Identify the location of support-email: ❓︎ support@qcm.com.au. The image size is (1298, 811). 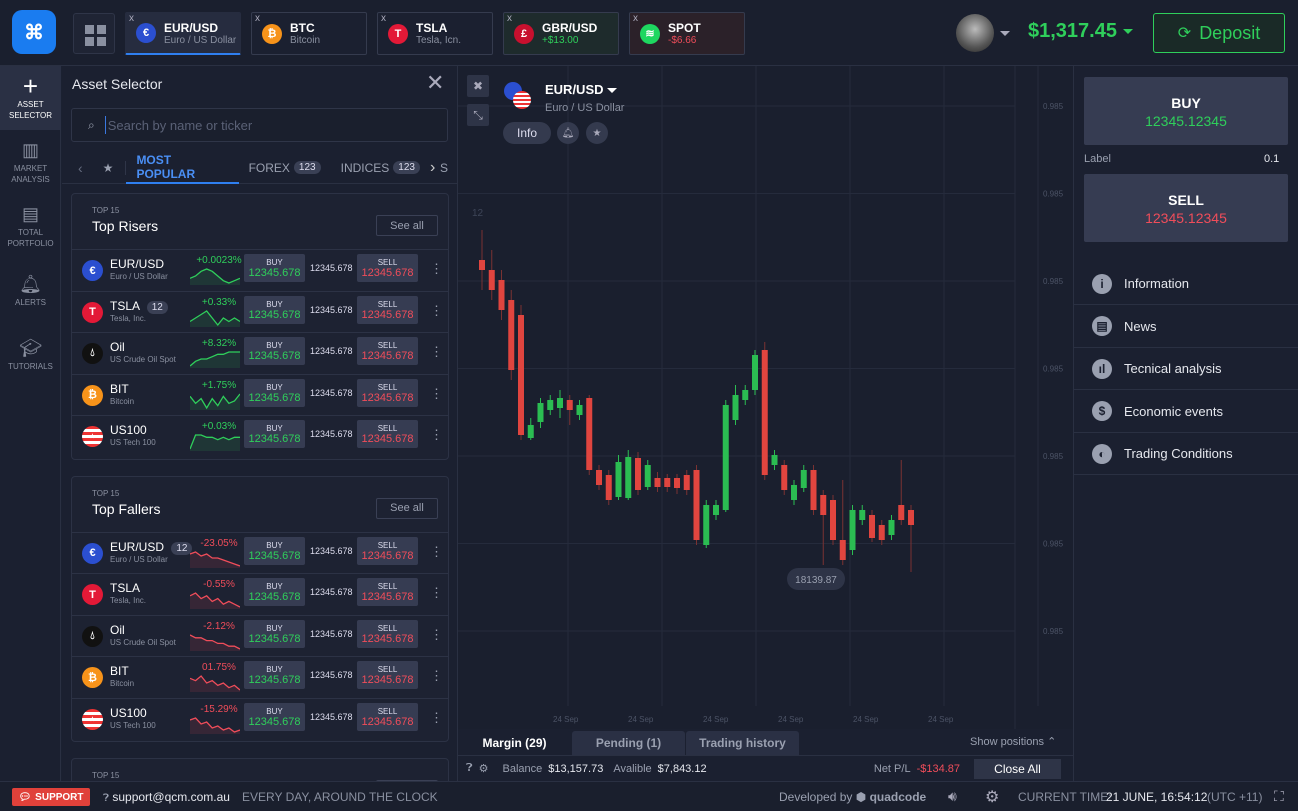
(166, 797).